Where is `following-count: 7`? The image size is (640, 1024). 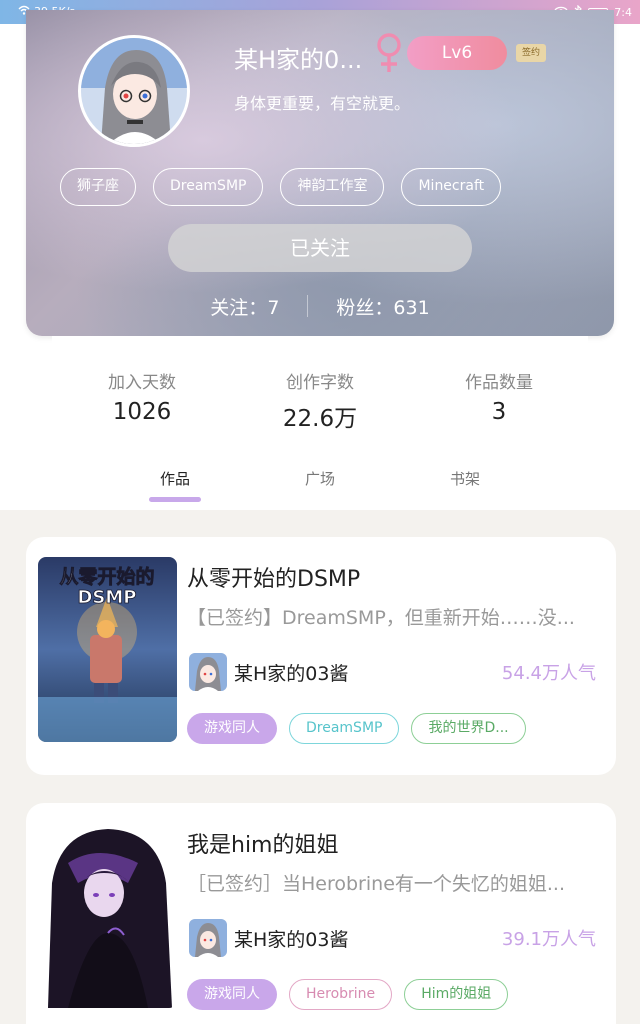 following-count: 7 is located at coordinates (273, 307).